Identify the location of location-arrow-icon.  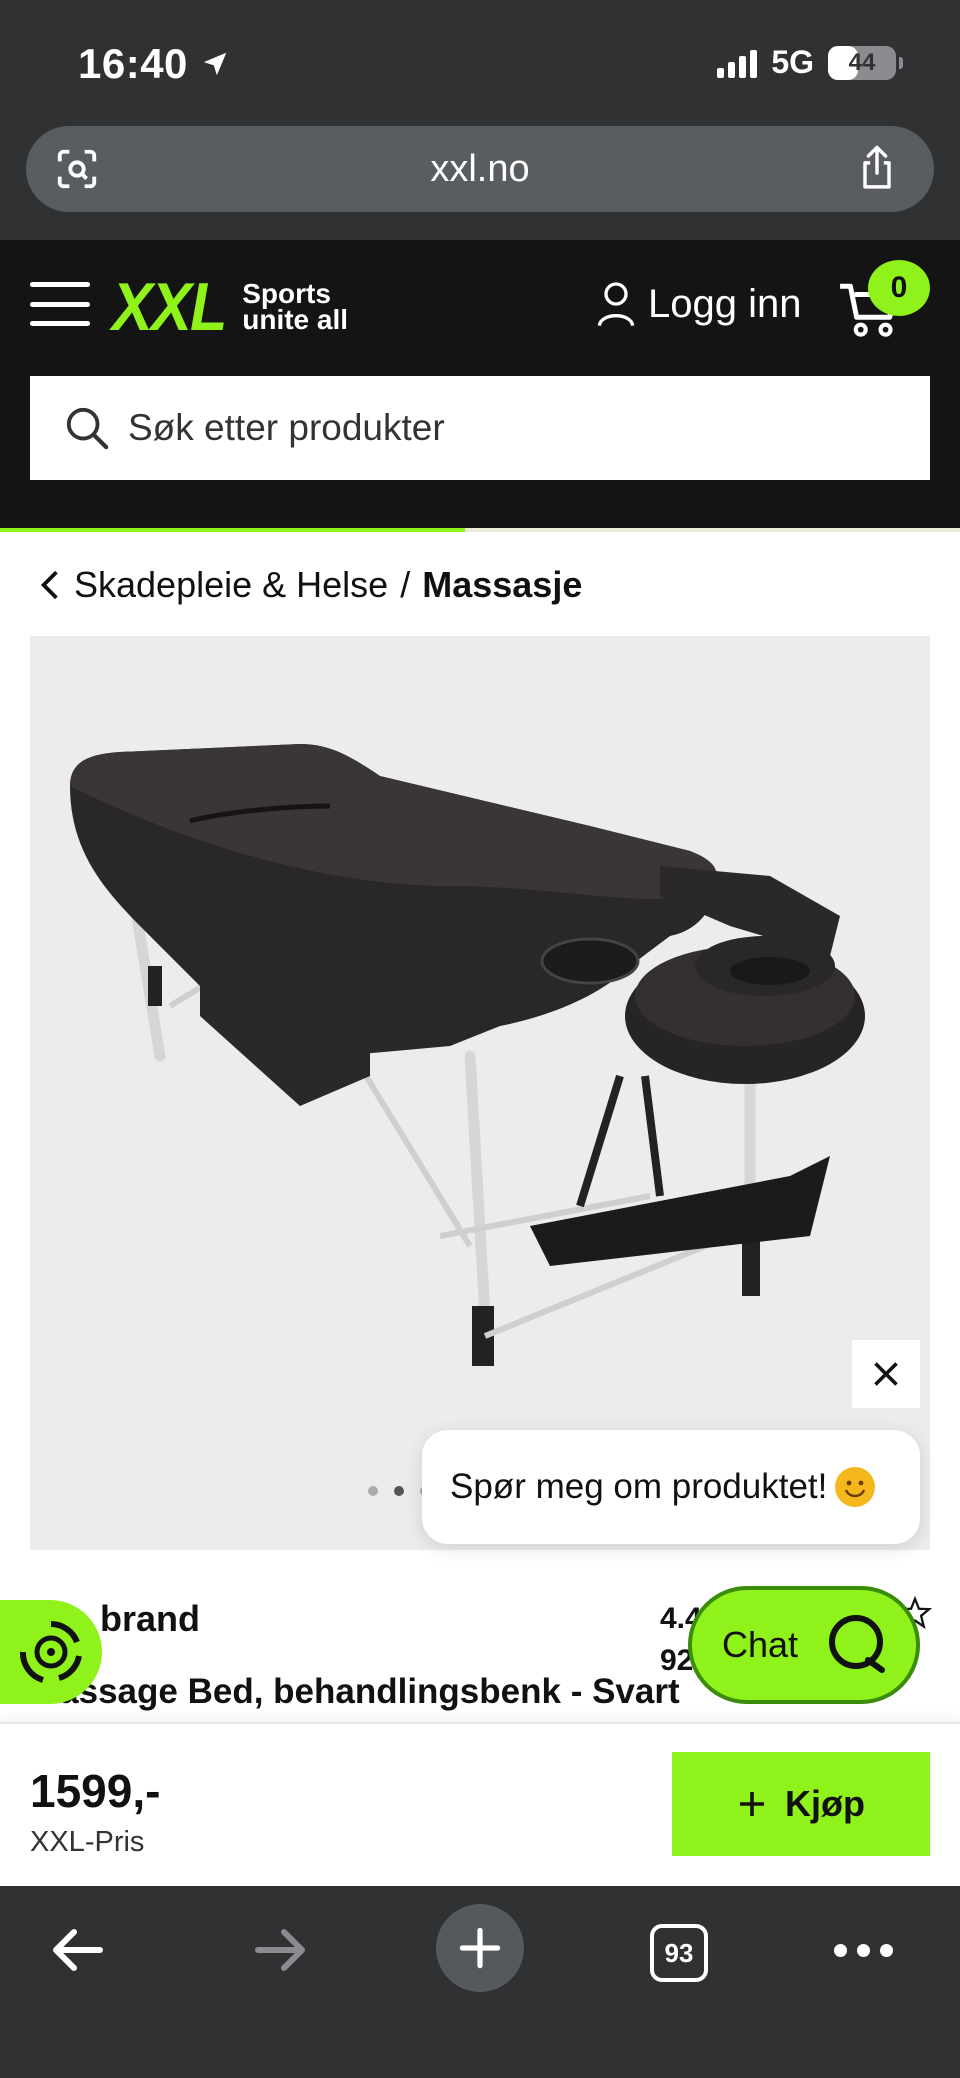
(215, 64).